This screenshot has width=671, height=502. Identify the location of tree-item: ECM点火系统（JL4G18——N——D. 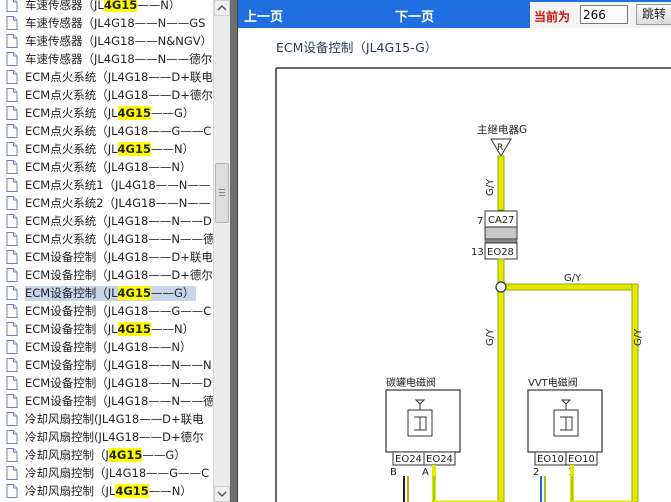
(106, 221).